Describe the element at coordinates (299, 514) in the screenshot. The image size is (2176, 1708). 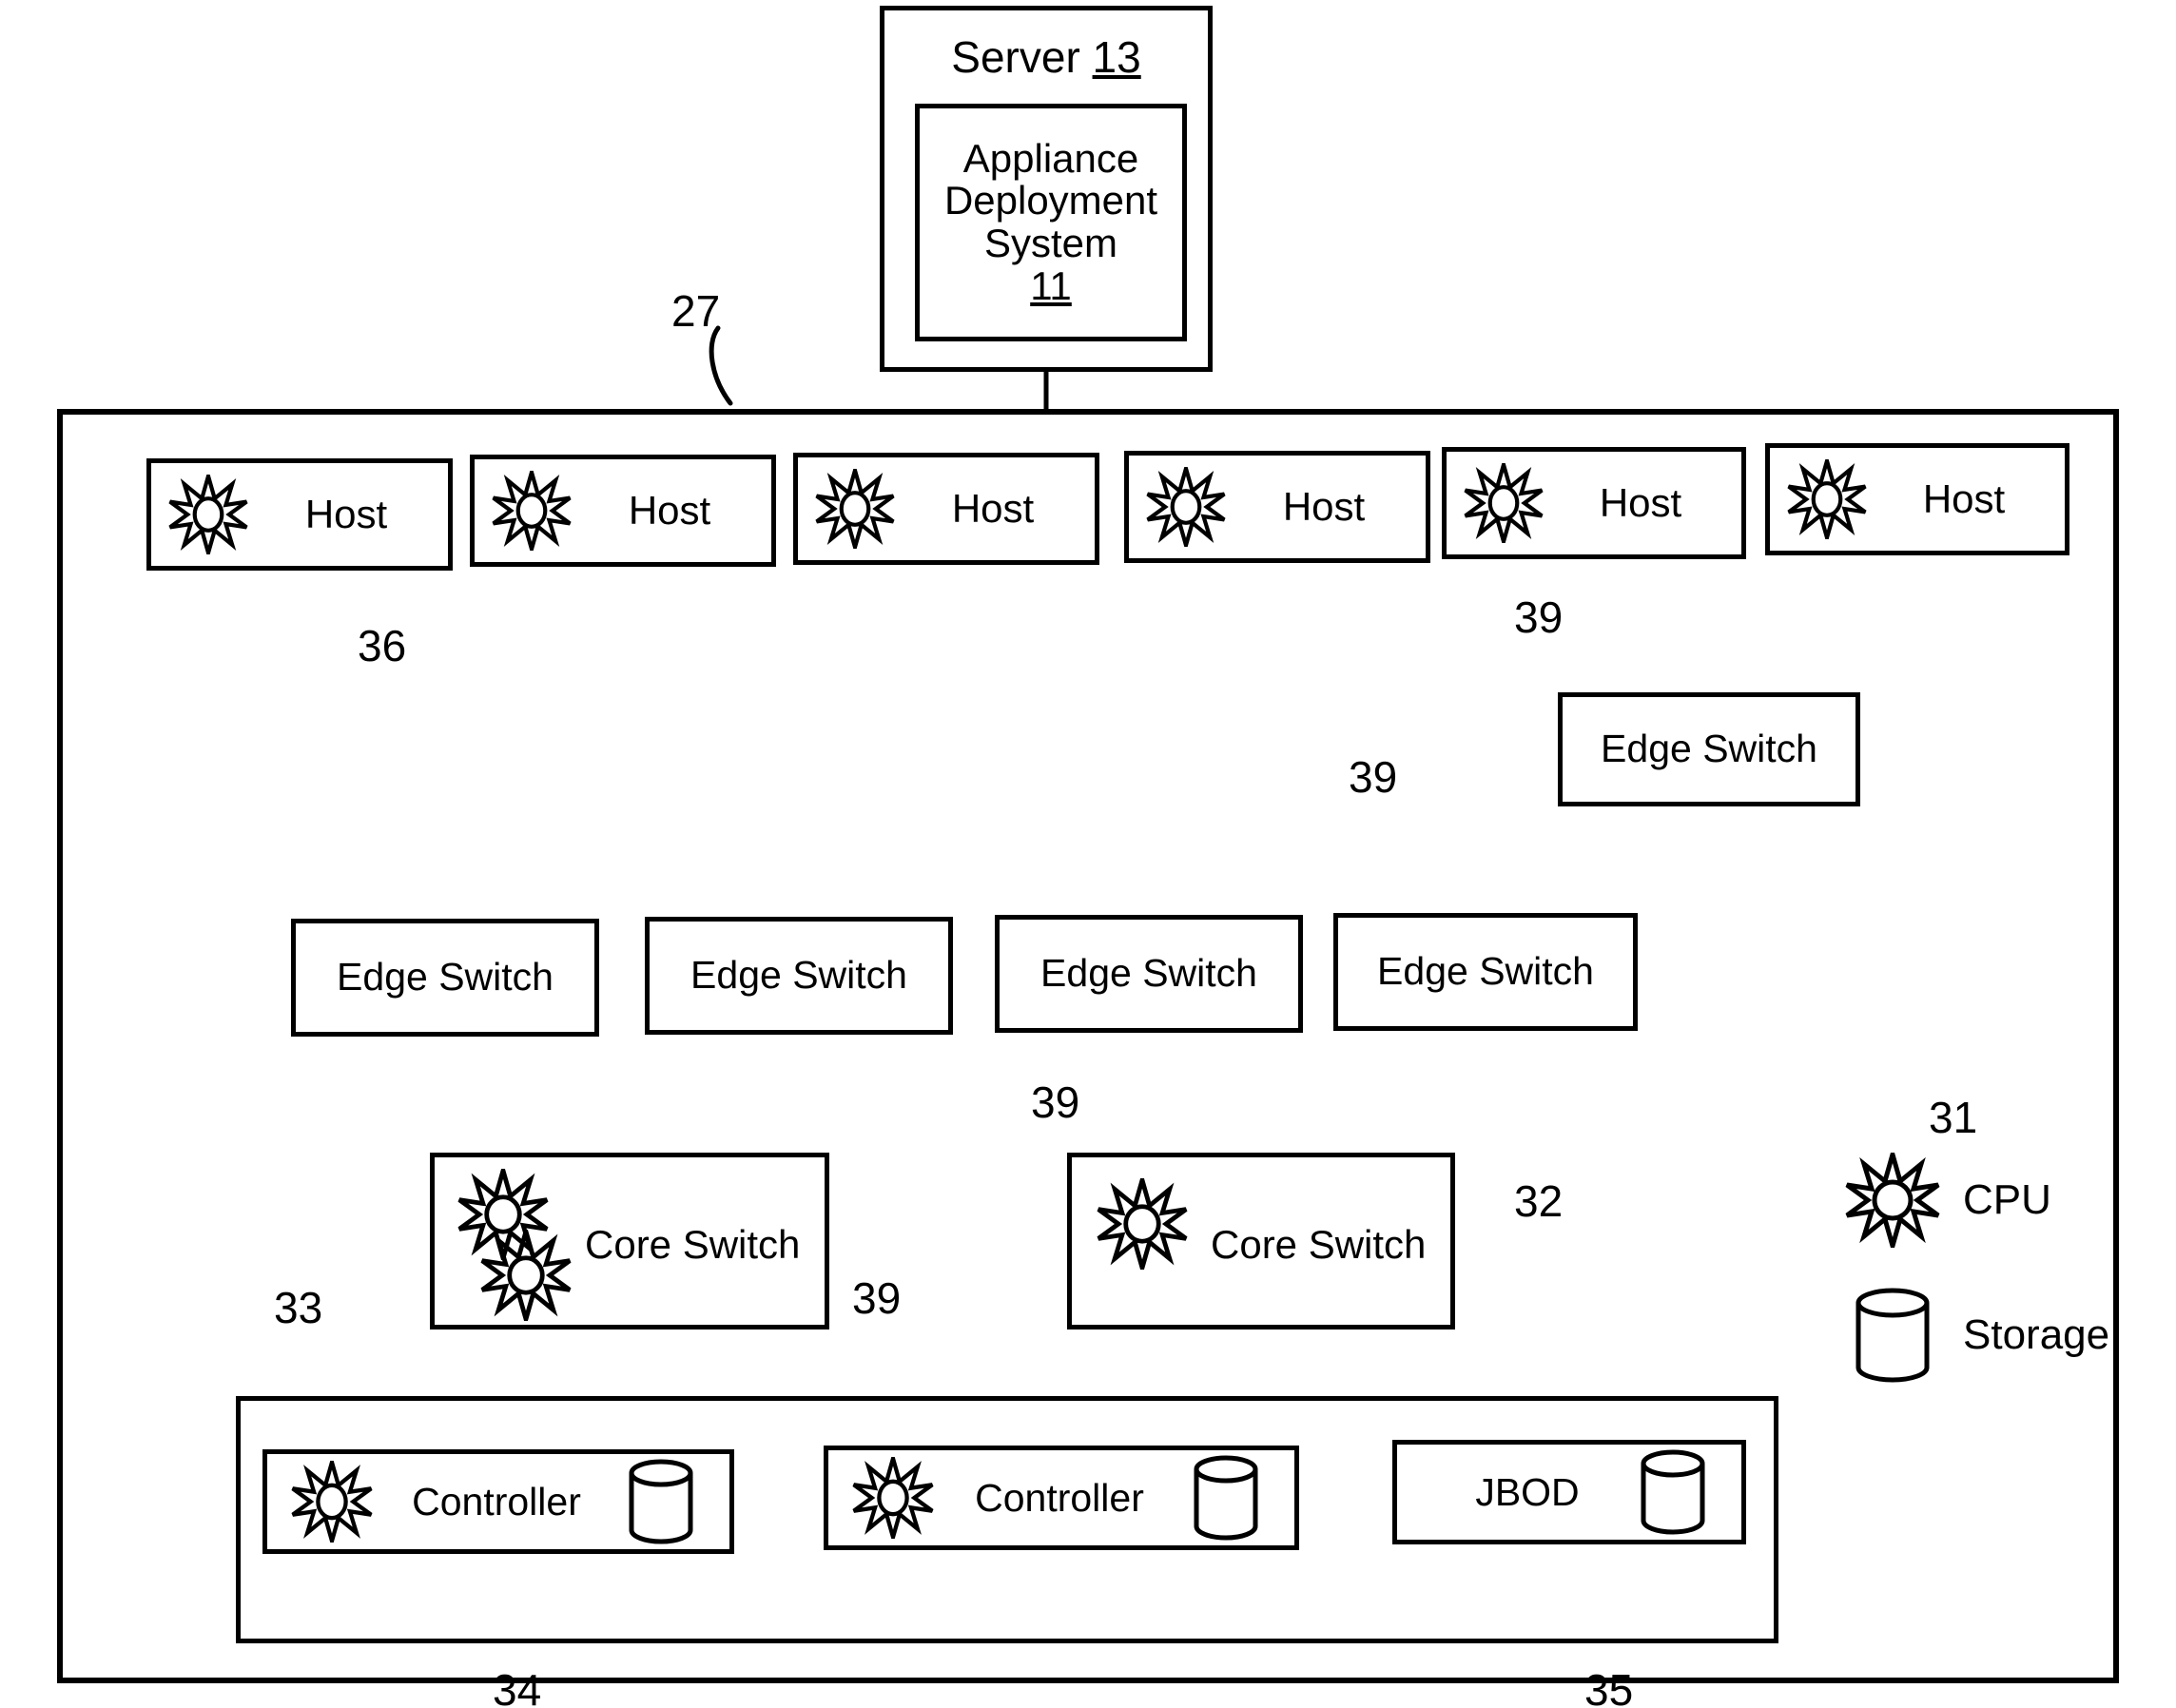
I see `host-box-1: Host` at that location.